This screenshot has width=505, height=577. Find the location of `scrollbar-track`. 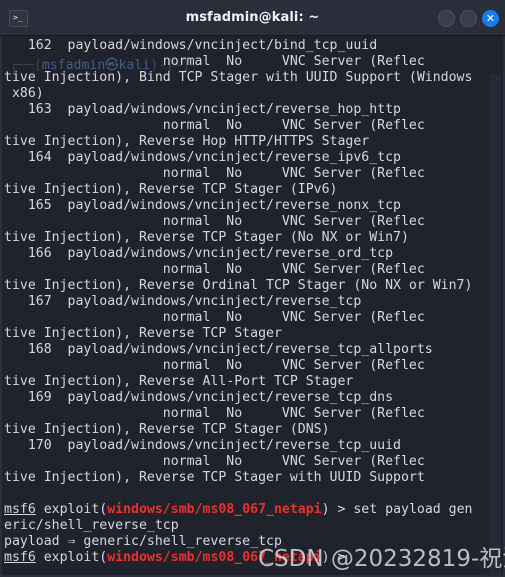

scrollbar-track is located at coordinates (495, 324).